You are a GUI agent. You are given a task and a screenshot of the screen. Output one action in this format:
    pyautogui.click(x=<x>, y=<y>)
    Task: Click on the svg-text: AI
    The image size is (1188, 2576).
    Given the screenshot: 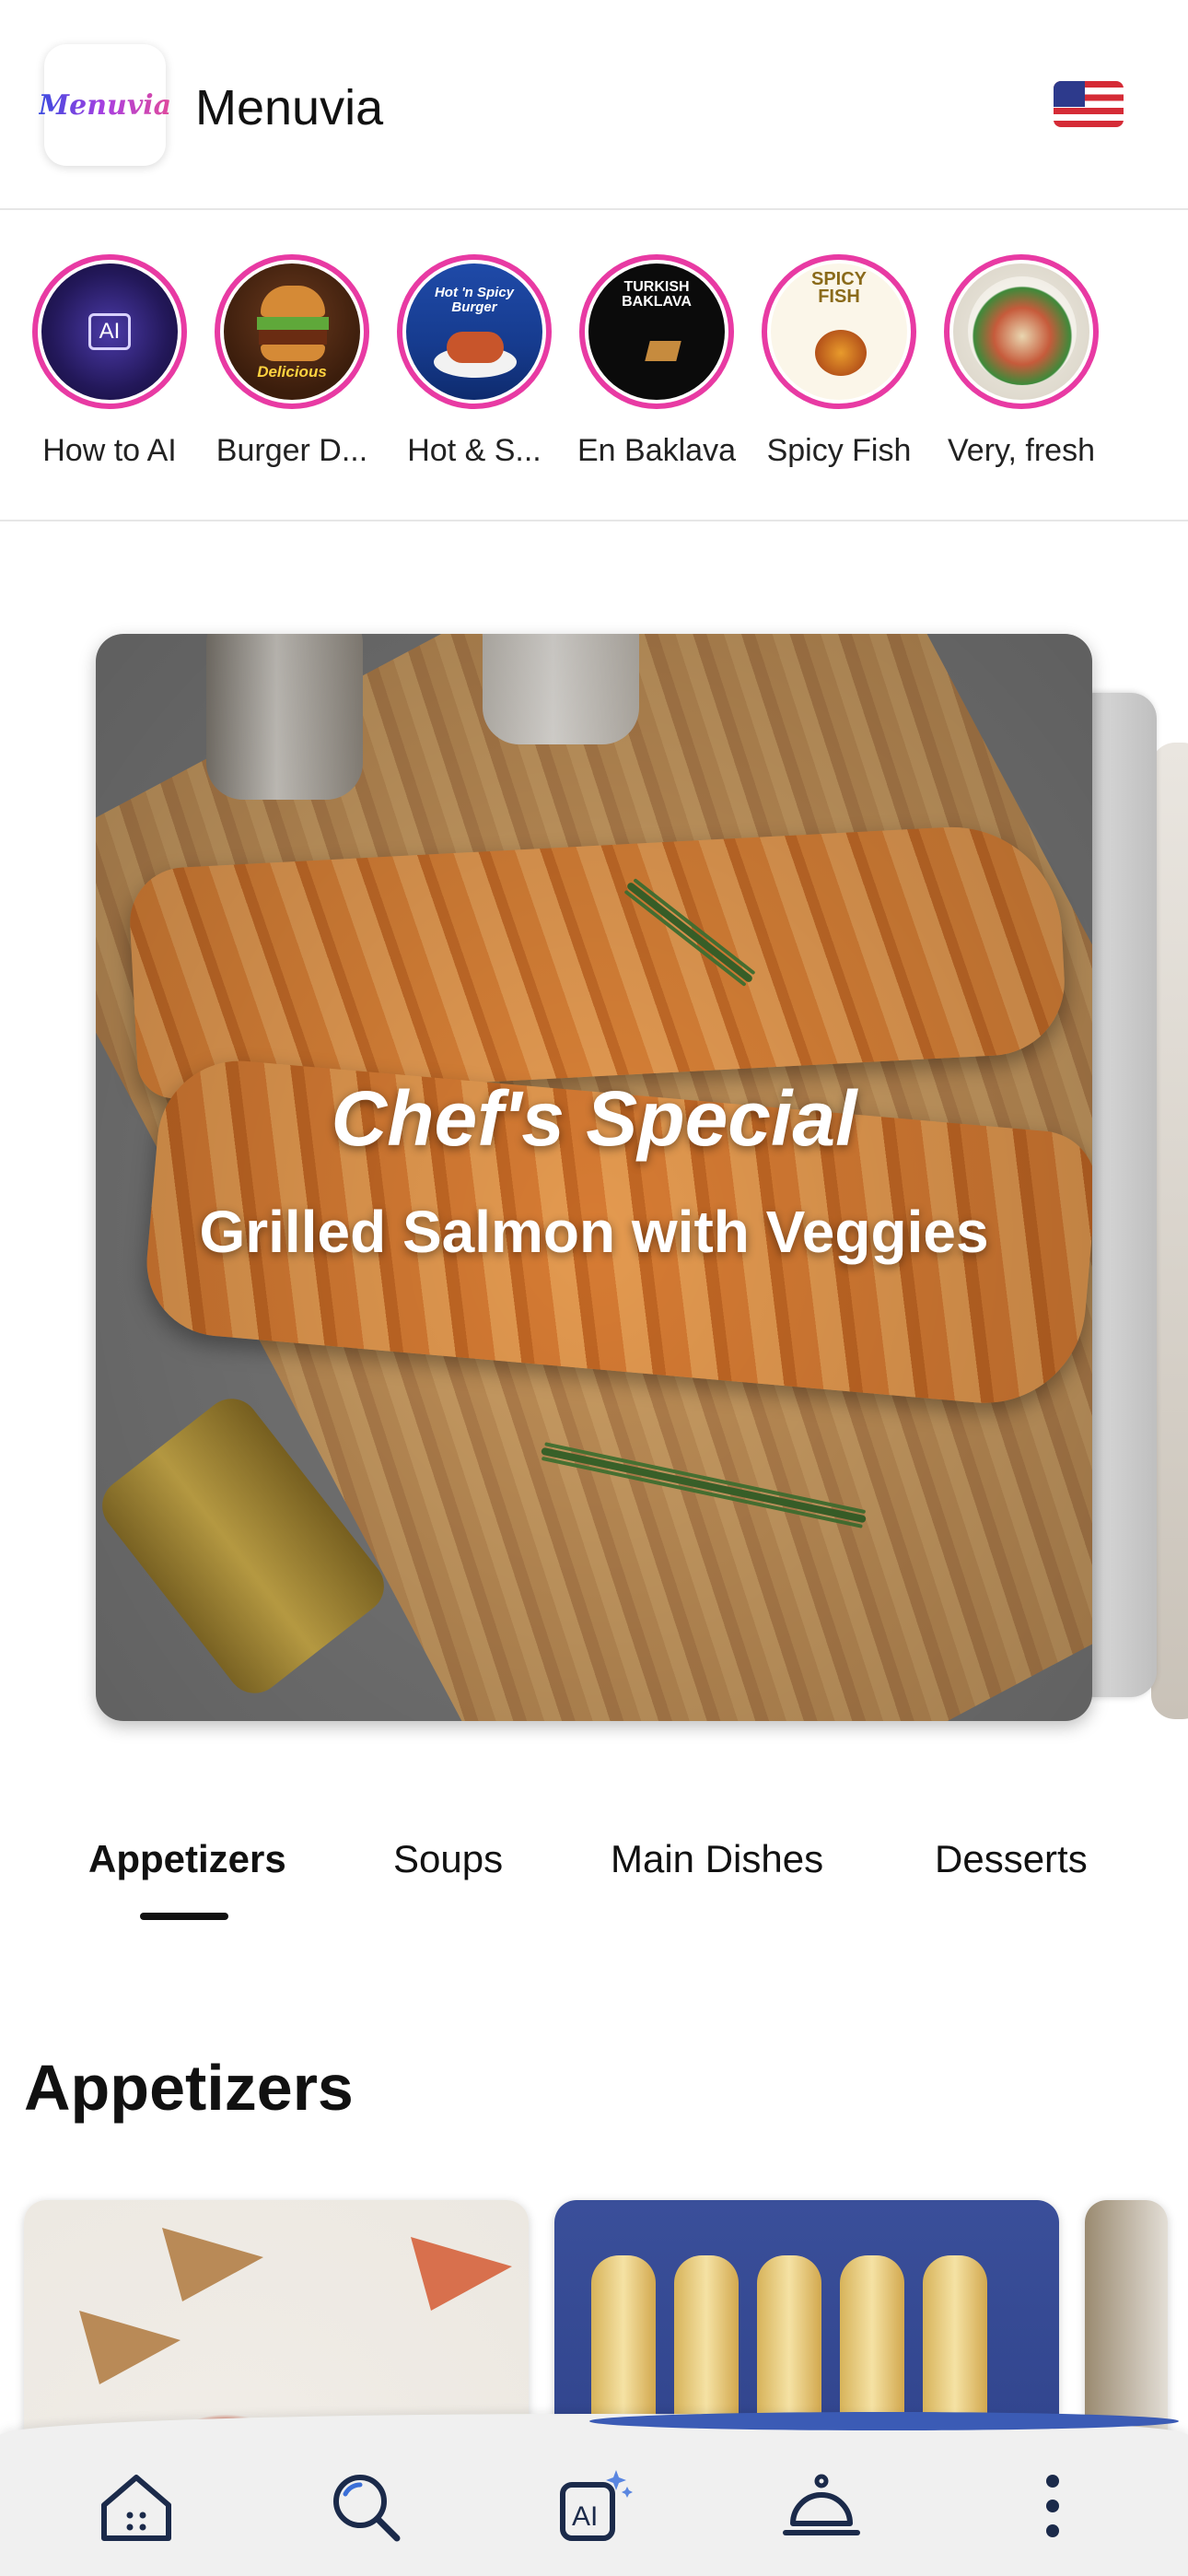 What is the action you would take?
    pyautogui.click(x=585, y=2516)
    